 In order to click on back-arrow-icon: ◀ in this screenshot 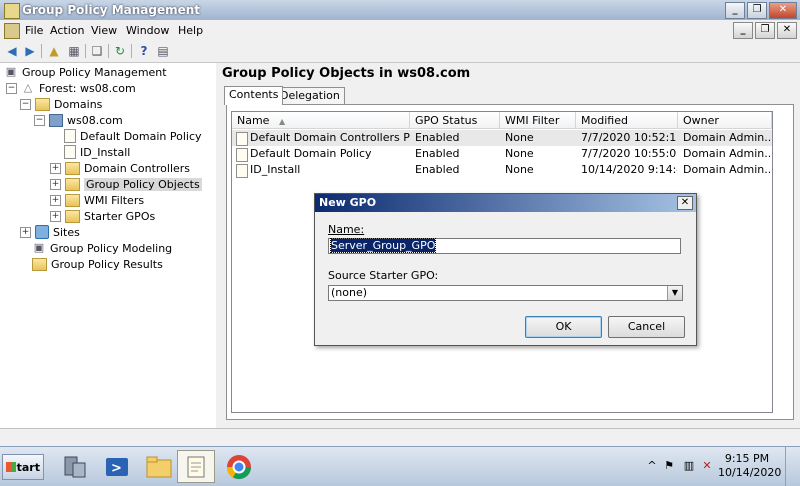, I will do `click(12, 51)`.